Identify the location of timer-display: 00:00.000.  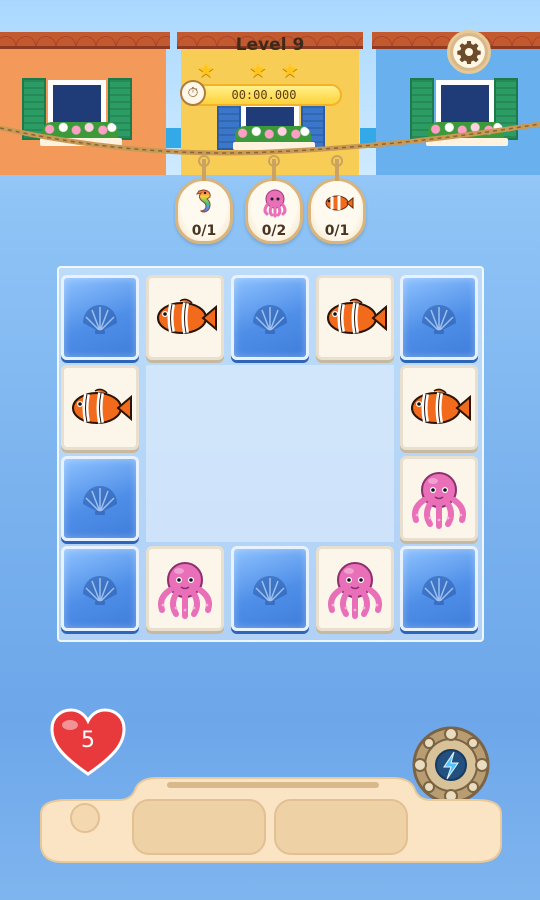
(264, 95).